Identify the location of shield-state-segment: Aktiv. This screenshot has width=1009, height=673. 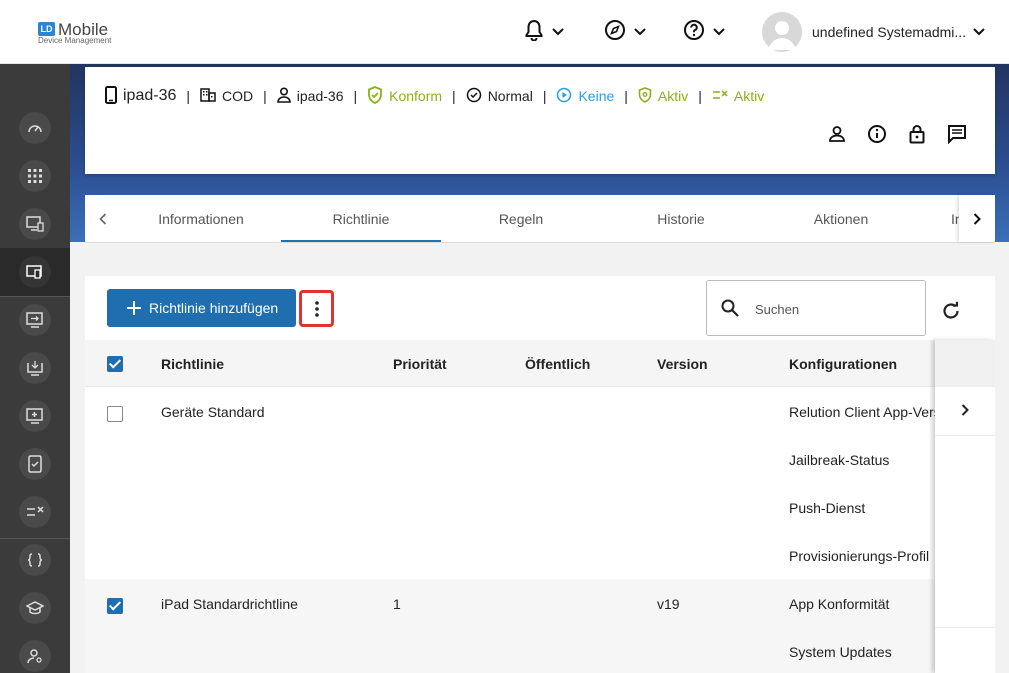
(663, 96).